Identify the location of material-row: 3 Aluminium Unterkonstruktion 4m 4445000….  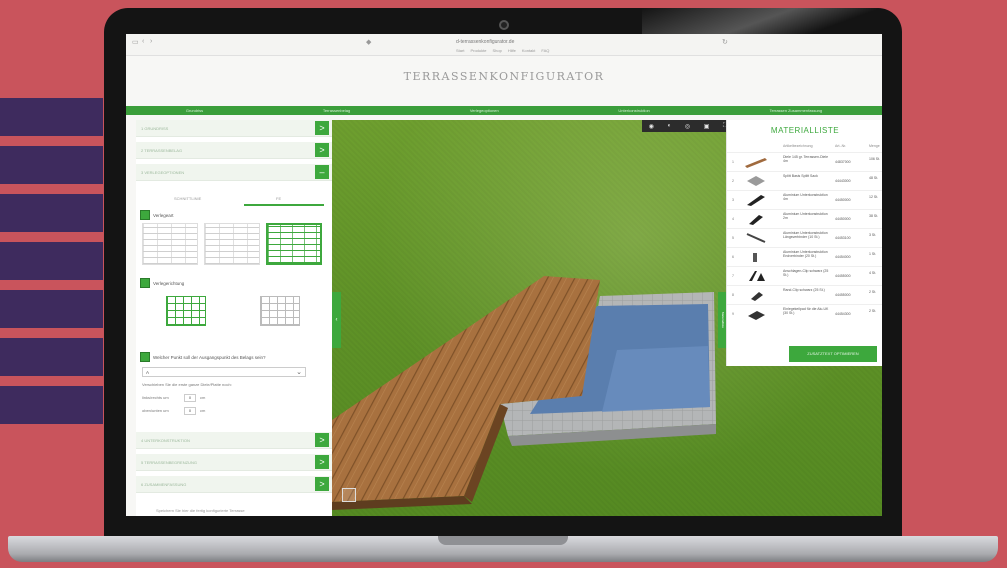
(804, 199).